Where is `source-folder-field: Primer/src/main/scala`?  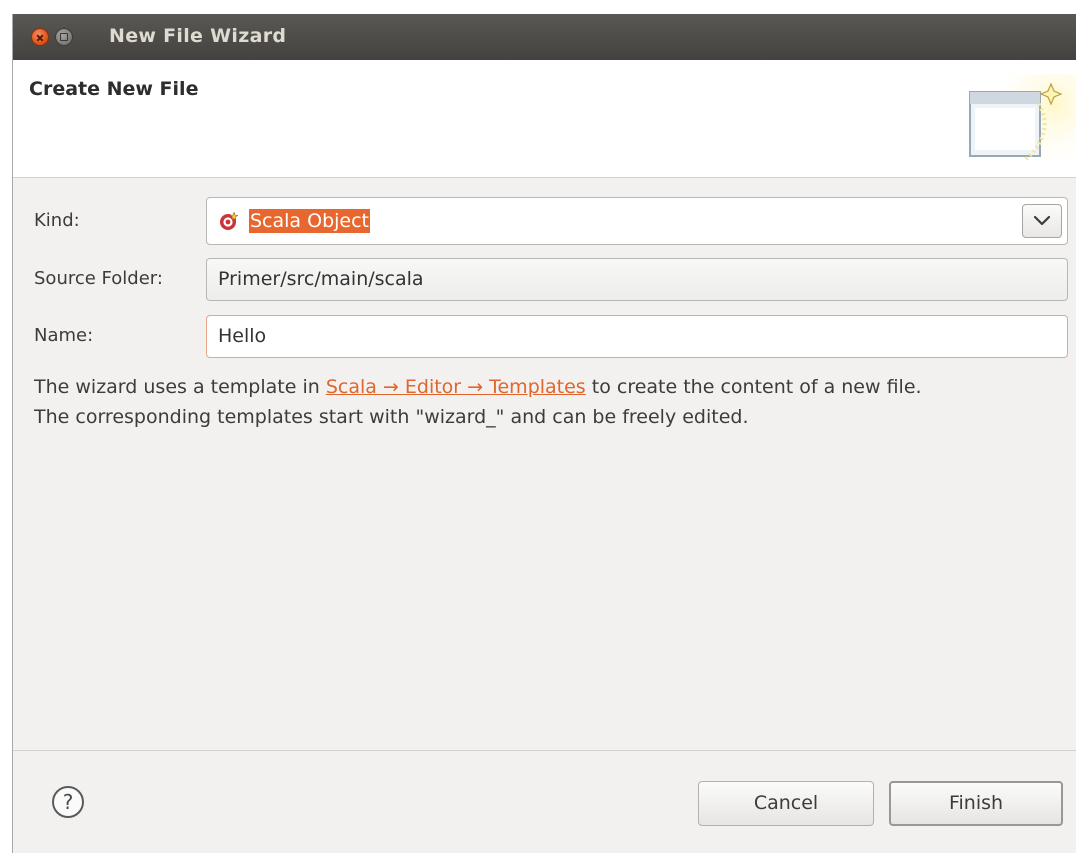 source-folder-field: Primer/src/main/scala is located at coordinates (637, 279).